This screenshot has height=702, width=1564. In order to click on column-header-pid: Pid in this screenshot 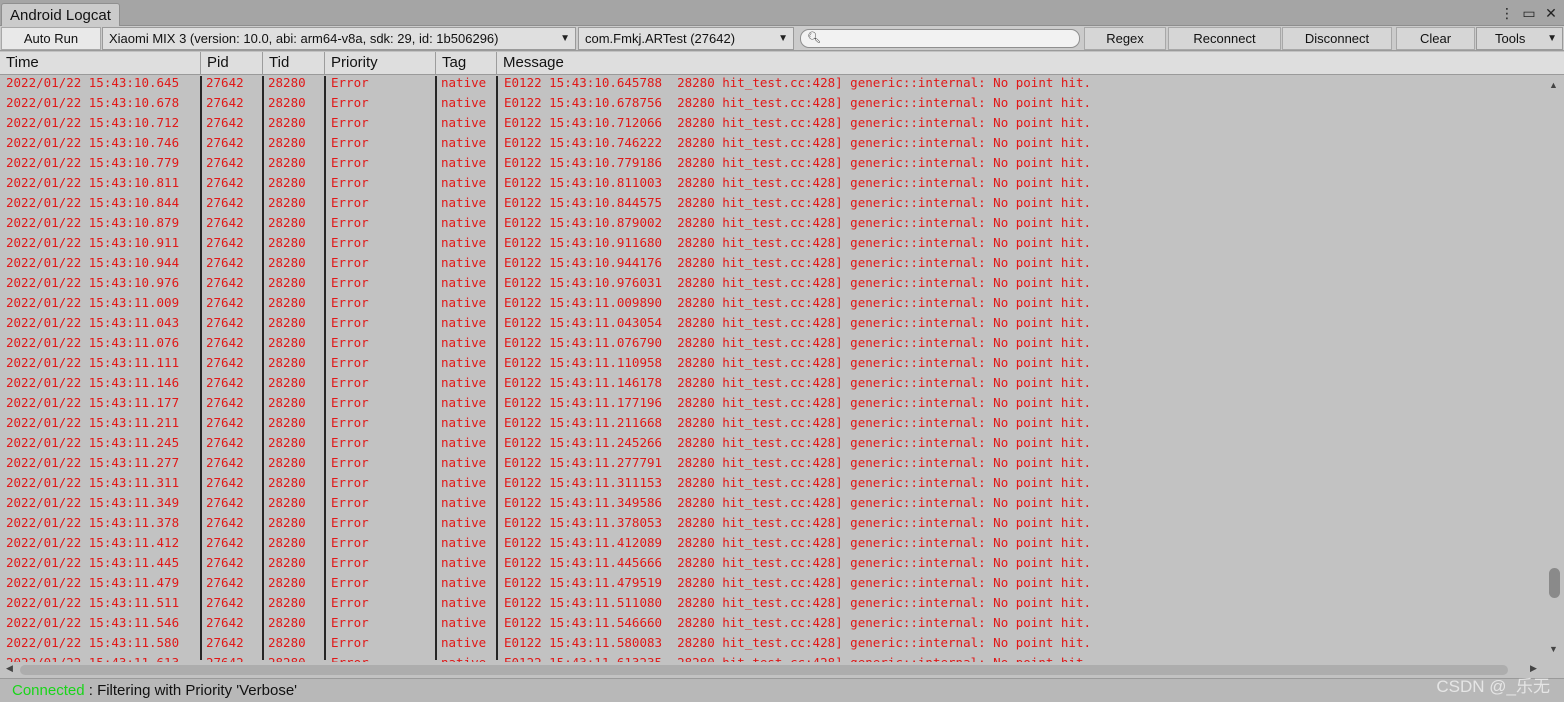, I will do `click(232, 63)`.